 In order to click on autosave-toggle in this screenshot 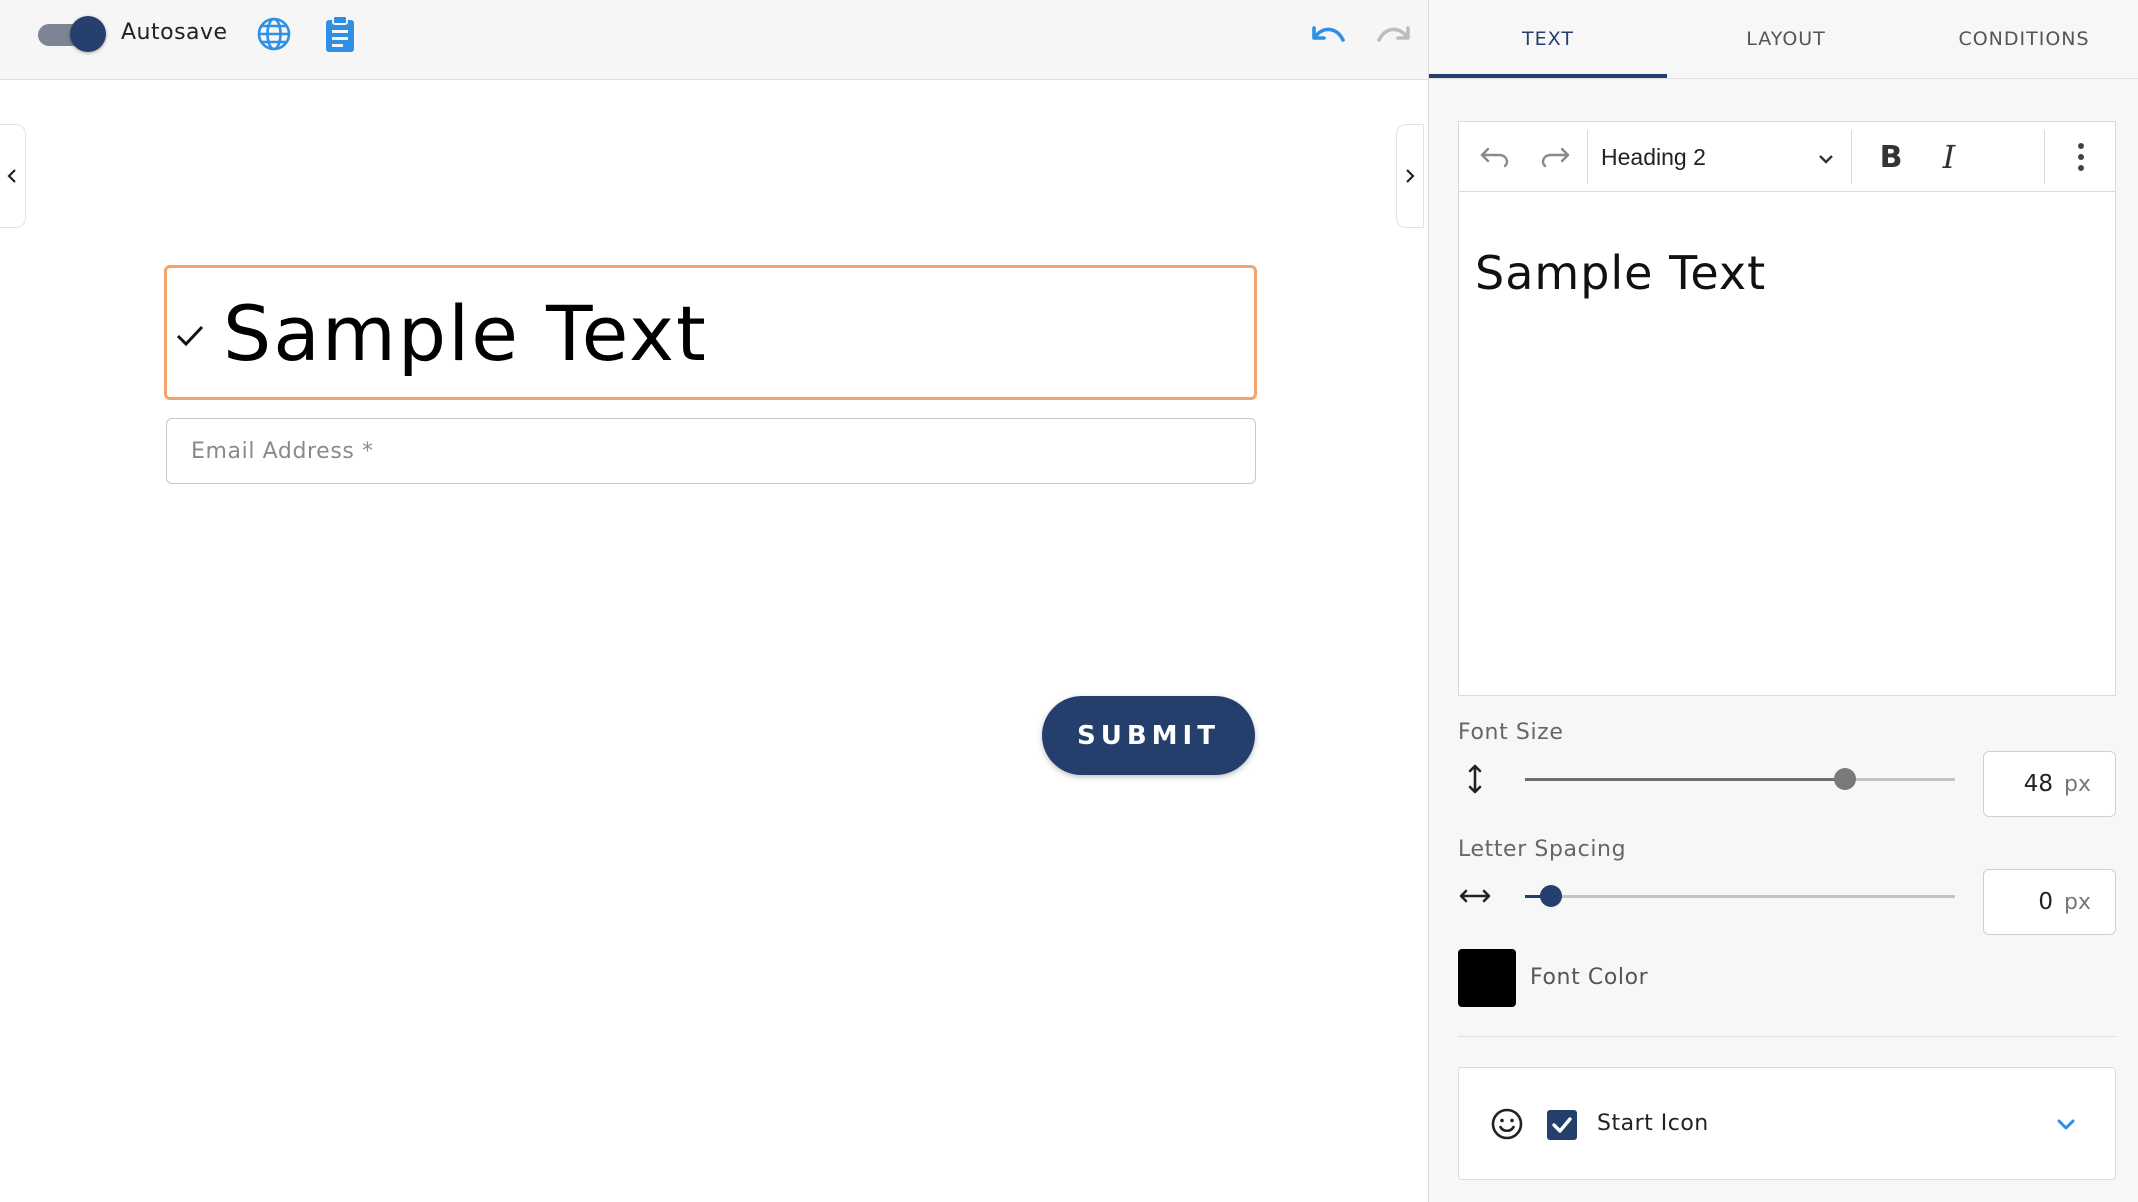, I will do `click(71, 34)`.